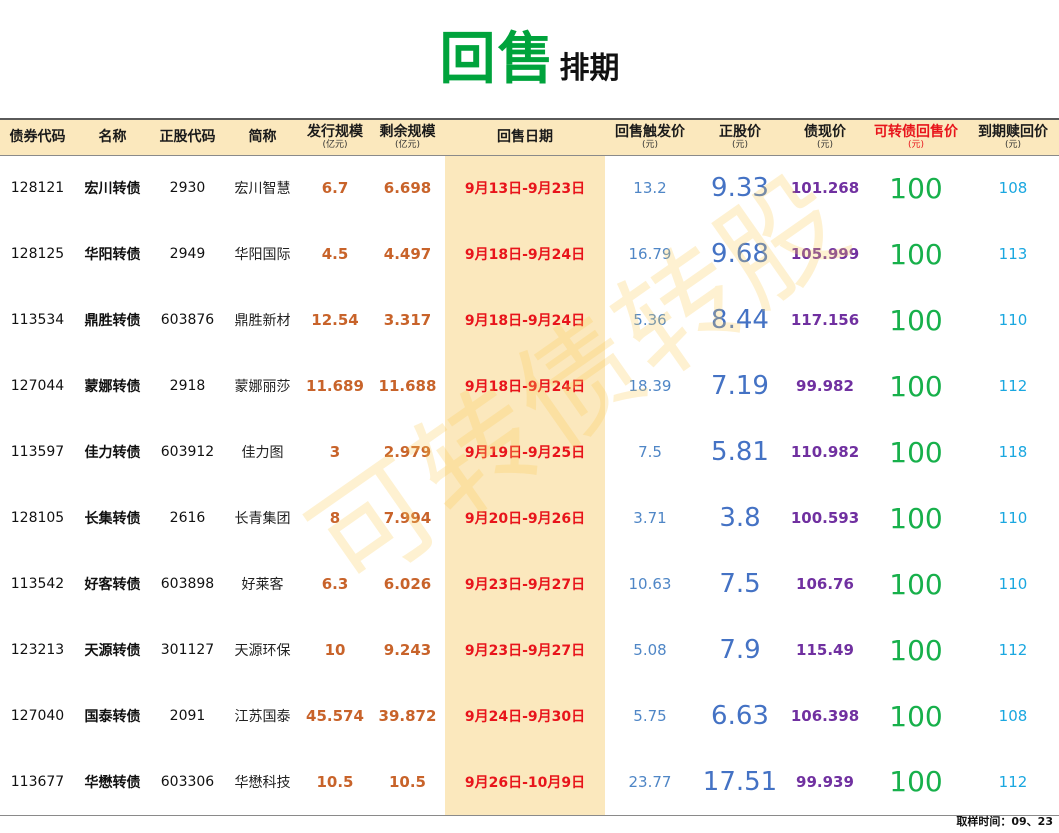 This screenshot has height=833, width=1059. What do you see at coordinates (650, 188) in the screenshot?
I see `trigger-price-cell: 13.2` at bounding box center [650, 188].